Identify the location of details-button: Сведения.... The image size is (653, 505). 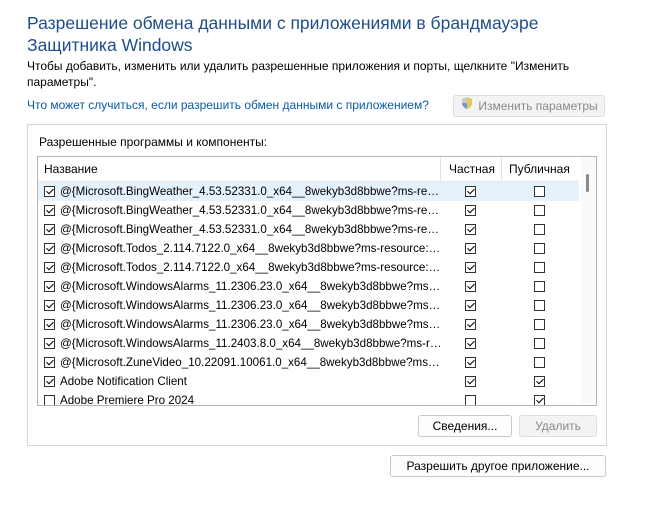
(465, 426).